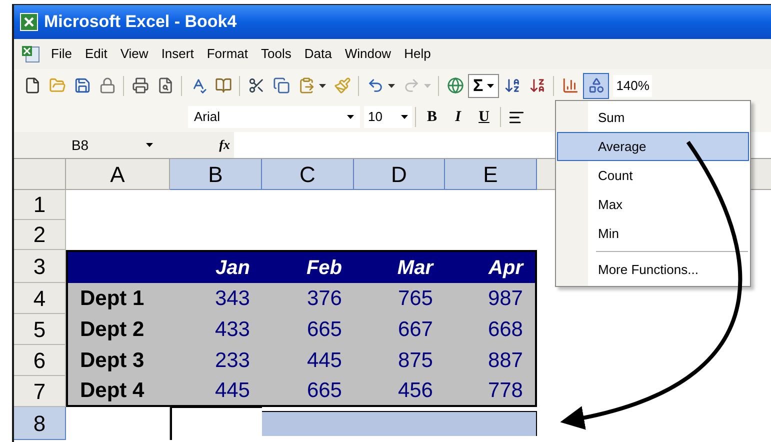 This screenshot has height=442, width=771. What do you see at coordinates (324, 299) in the screenshot?
I see `table-cell-text: 376` at bounding box center [324, 299].